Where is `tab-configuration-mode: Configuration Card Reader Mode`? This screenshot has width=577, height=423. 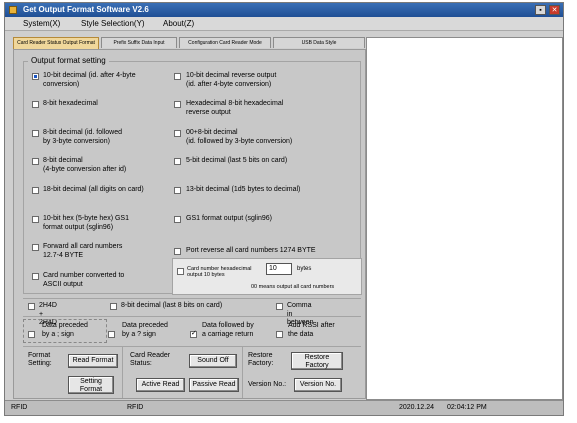 tab-configuration-mode: Configuration Card Reader Mode is located at coordinates (225, 42).